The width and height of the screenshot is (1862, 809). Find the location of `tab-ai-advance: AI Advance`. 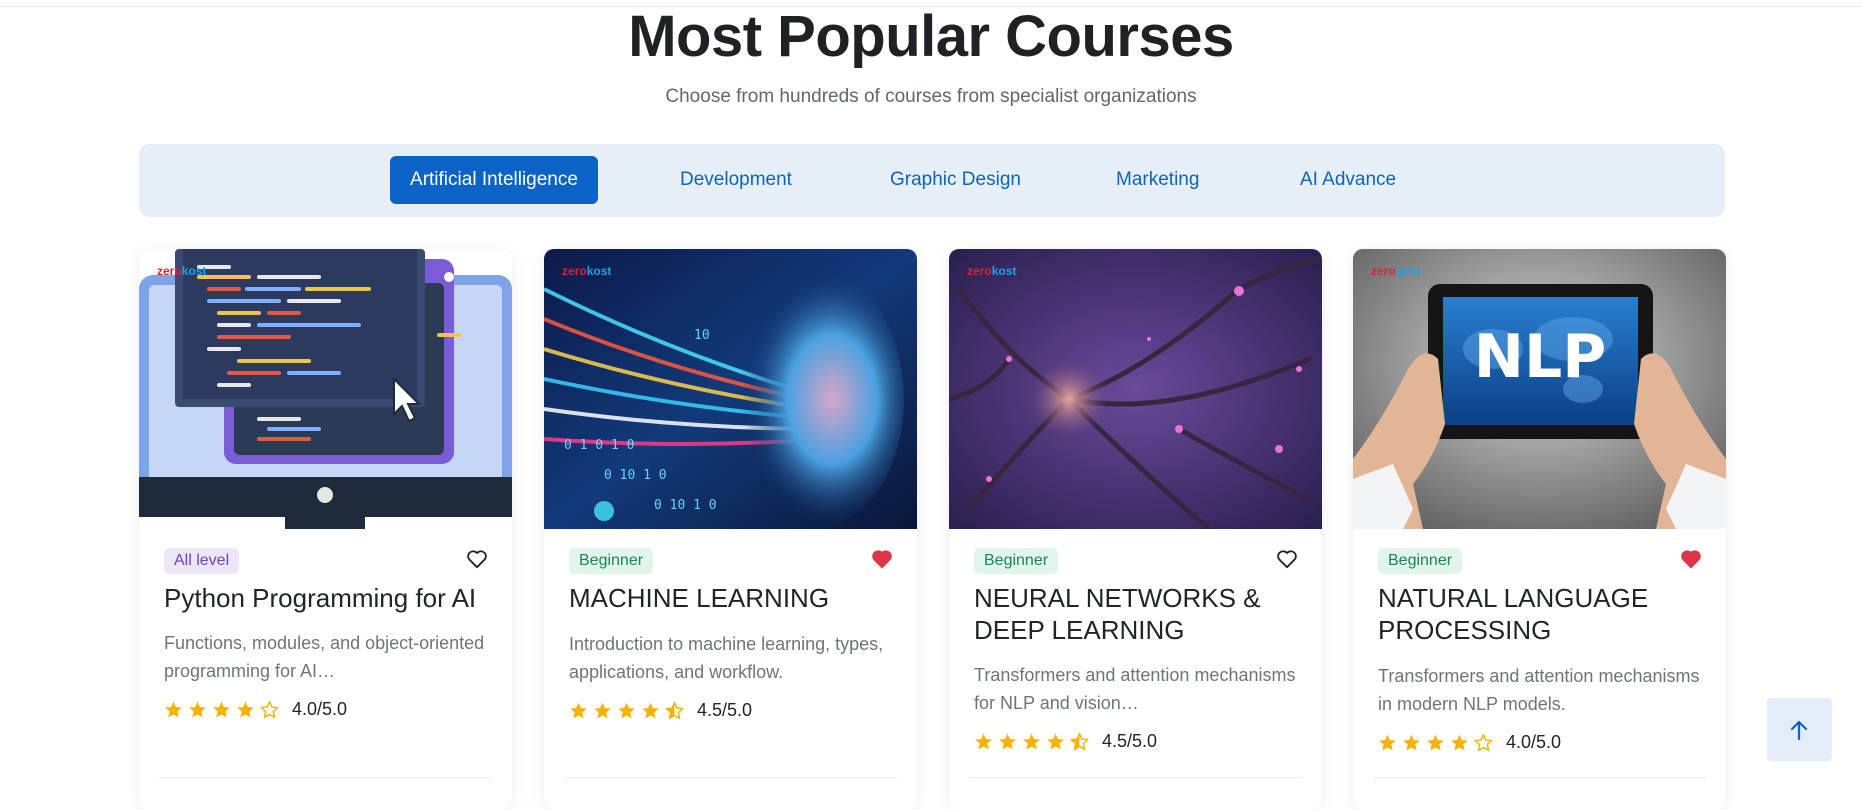

tab-ai-advance: AI Advance is located at coordinates (1348, 180).